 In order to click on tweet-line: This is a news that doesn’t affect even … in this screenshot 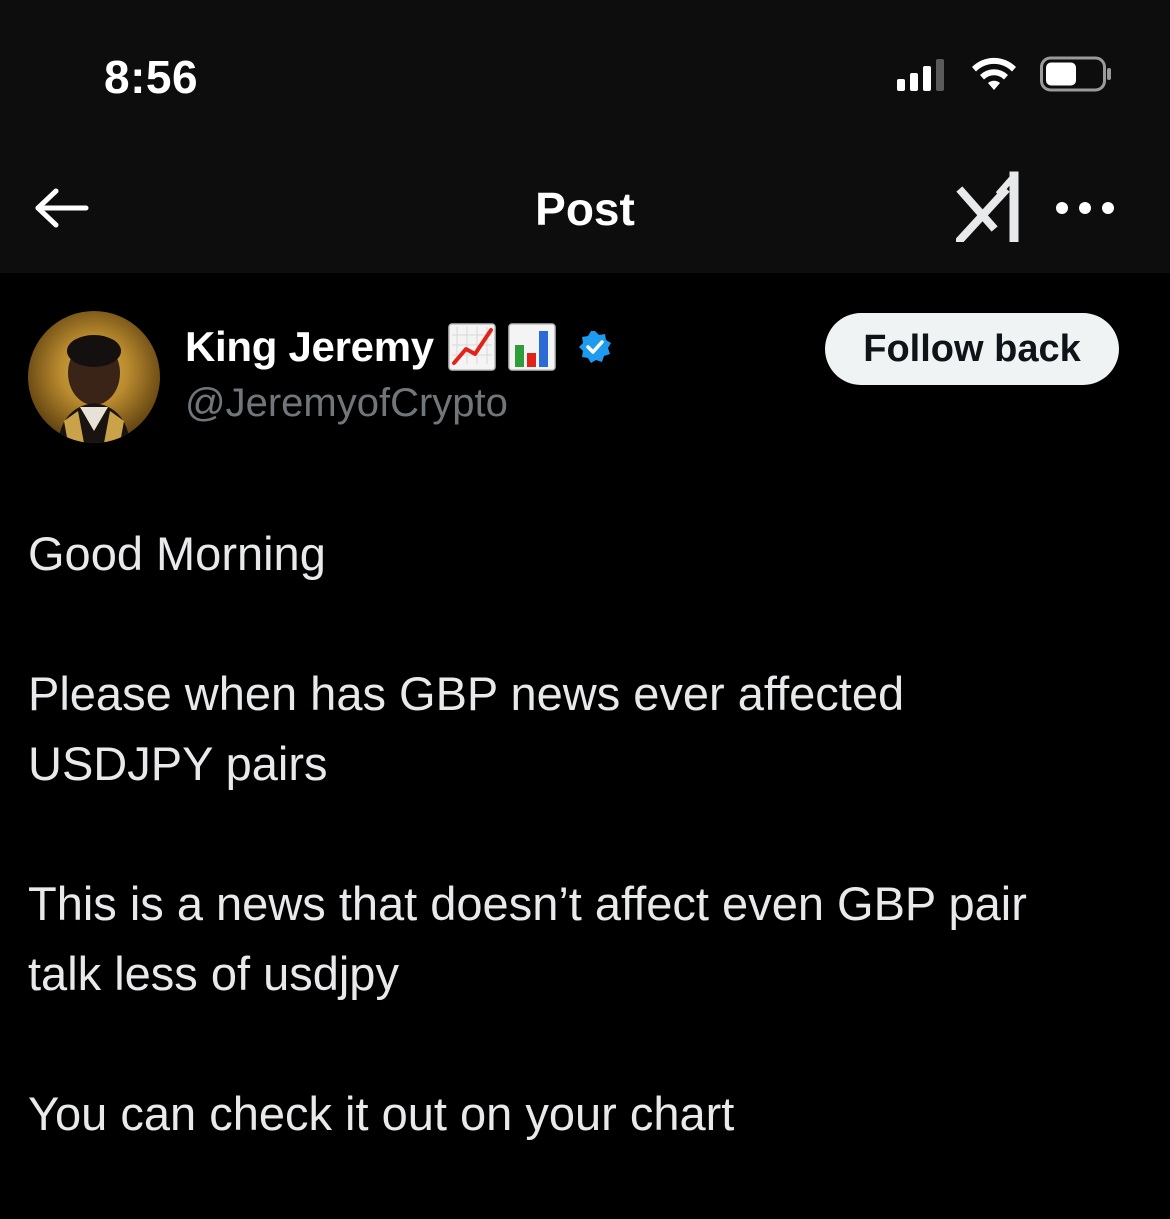, I will do `click(527, 903)`.